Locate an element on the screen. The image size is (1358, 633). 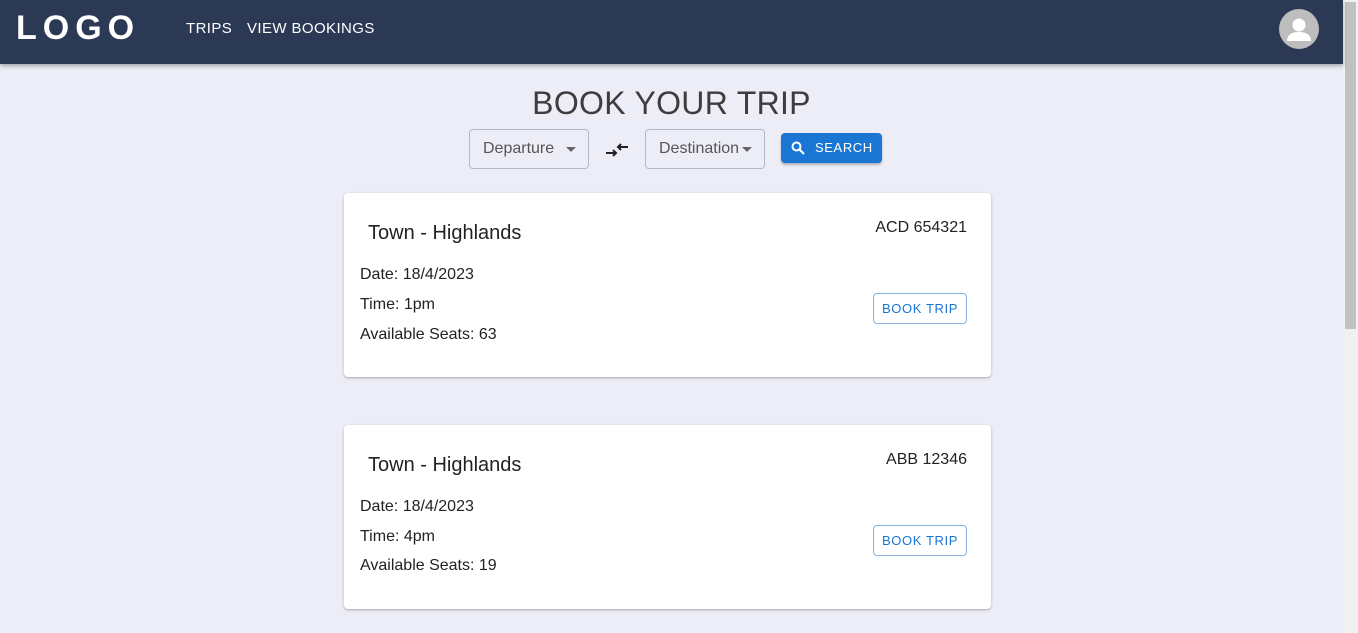
trip-code: ACD 654321 is located at coordinates (921, 227).